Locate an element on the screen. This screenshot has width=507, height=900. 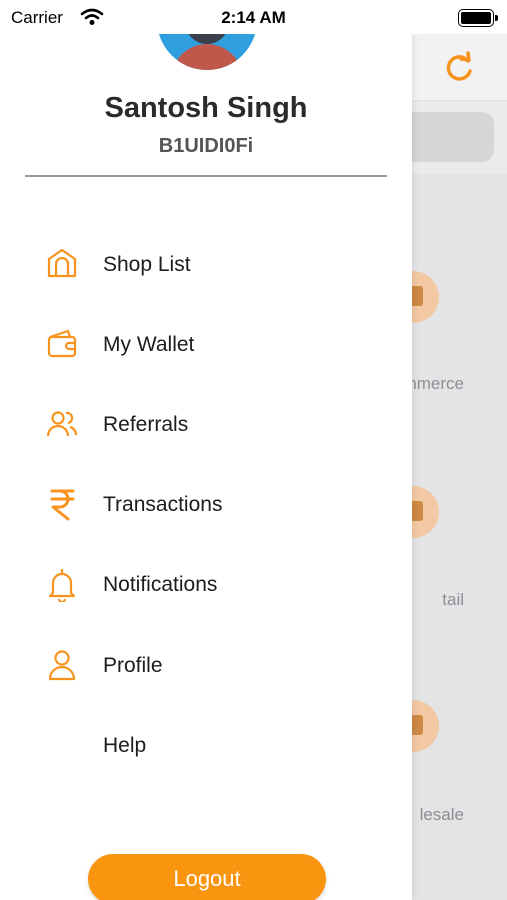
bell-icon is located at coordinates (62, 585).